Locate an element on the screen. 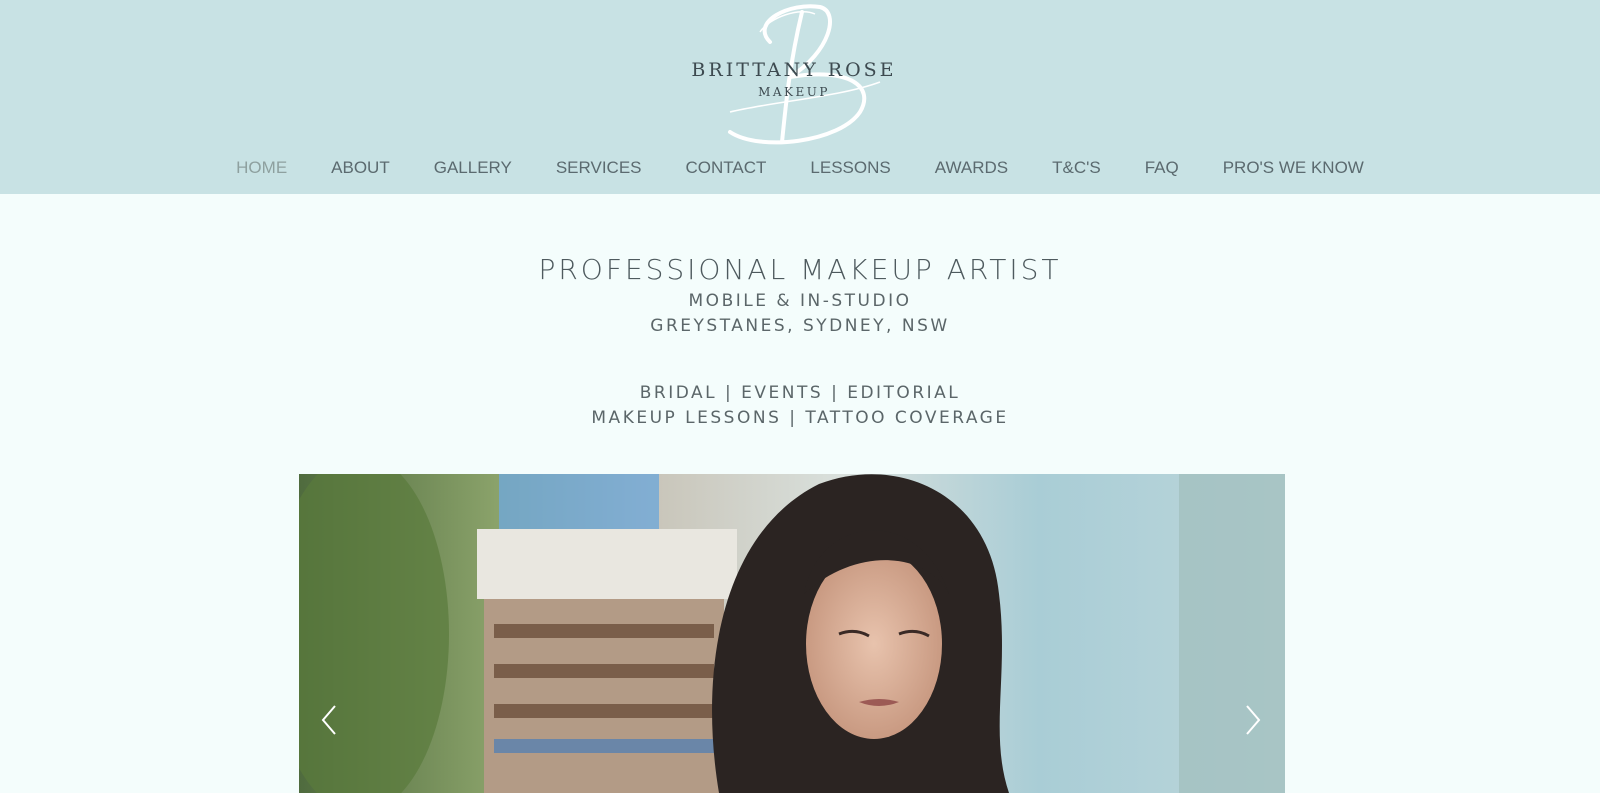  brand-logo: BRITTANY ROSE MAKEUP is located at coordinates (800, 77).